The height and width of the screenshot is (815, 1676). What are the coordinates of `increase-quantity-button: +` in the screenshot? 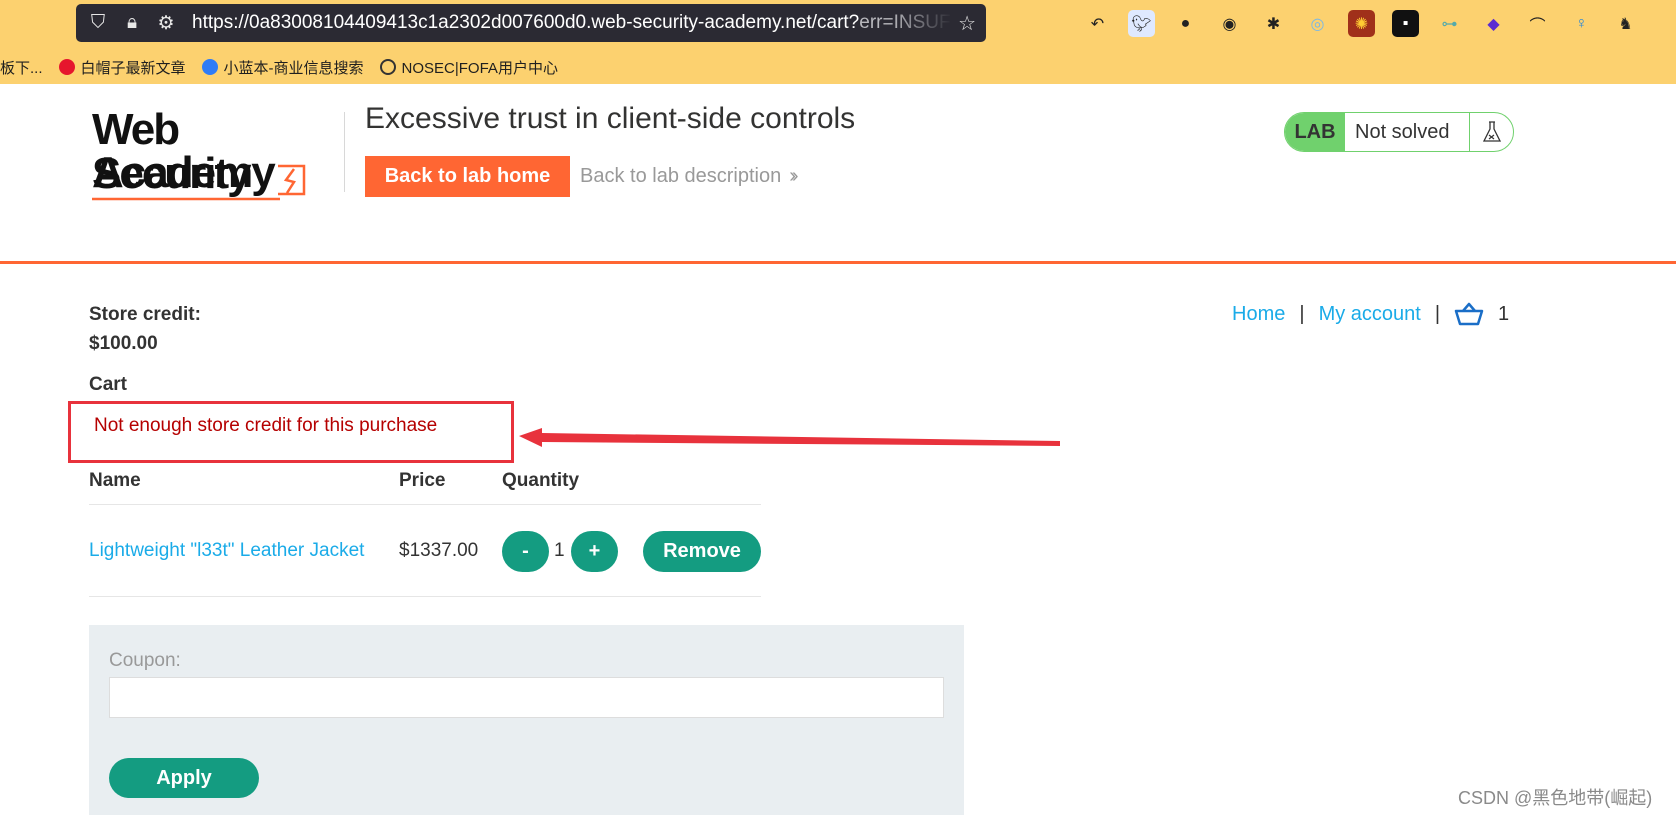 It's located at (594, 551).